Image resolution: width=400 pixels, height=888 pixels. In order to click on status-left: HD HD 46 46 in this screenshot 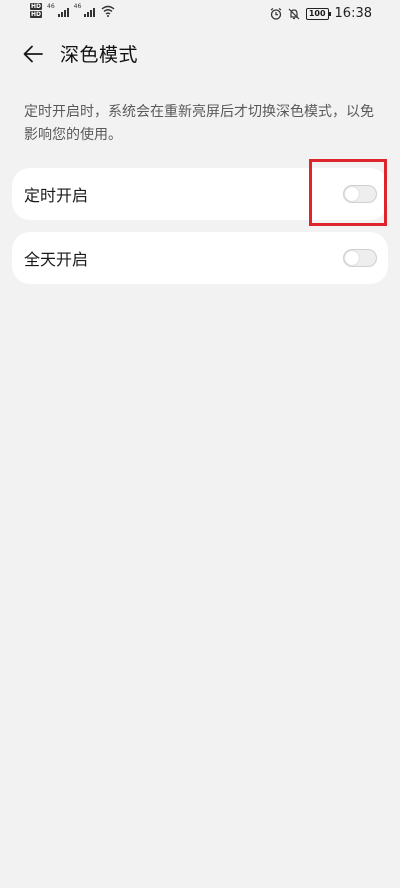, I will do `click(72, 10)`.